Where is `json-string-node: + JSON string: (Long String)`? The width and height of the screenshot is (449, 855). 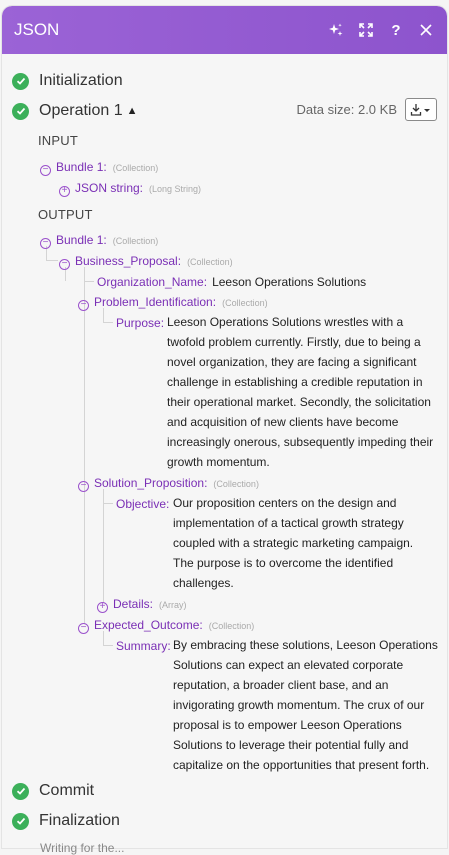 json-string-node: + JSON string: (Long String) is located at coordinates (130, 189).